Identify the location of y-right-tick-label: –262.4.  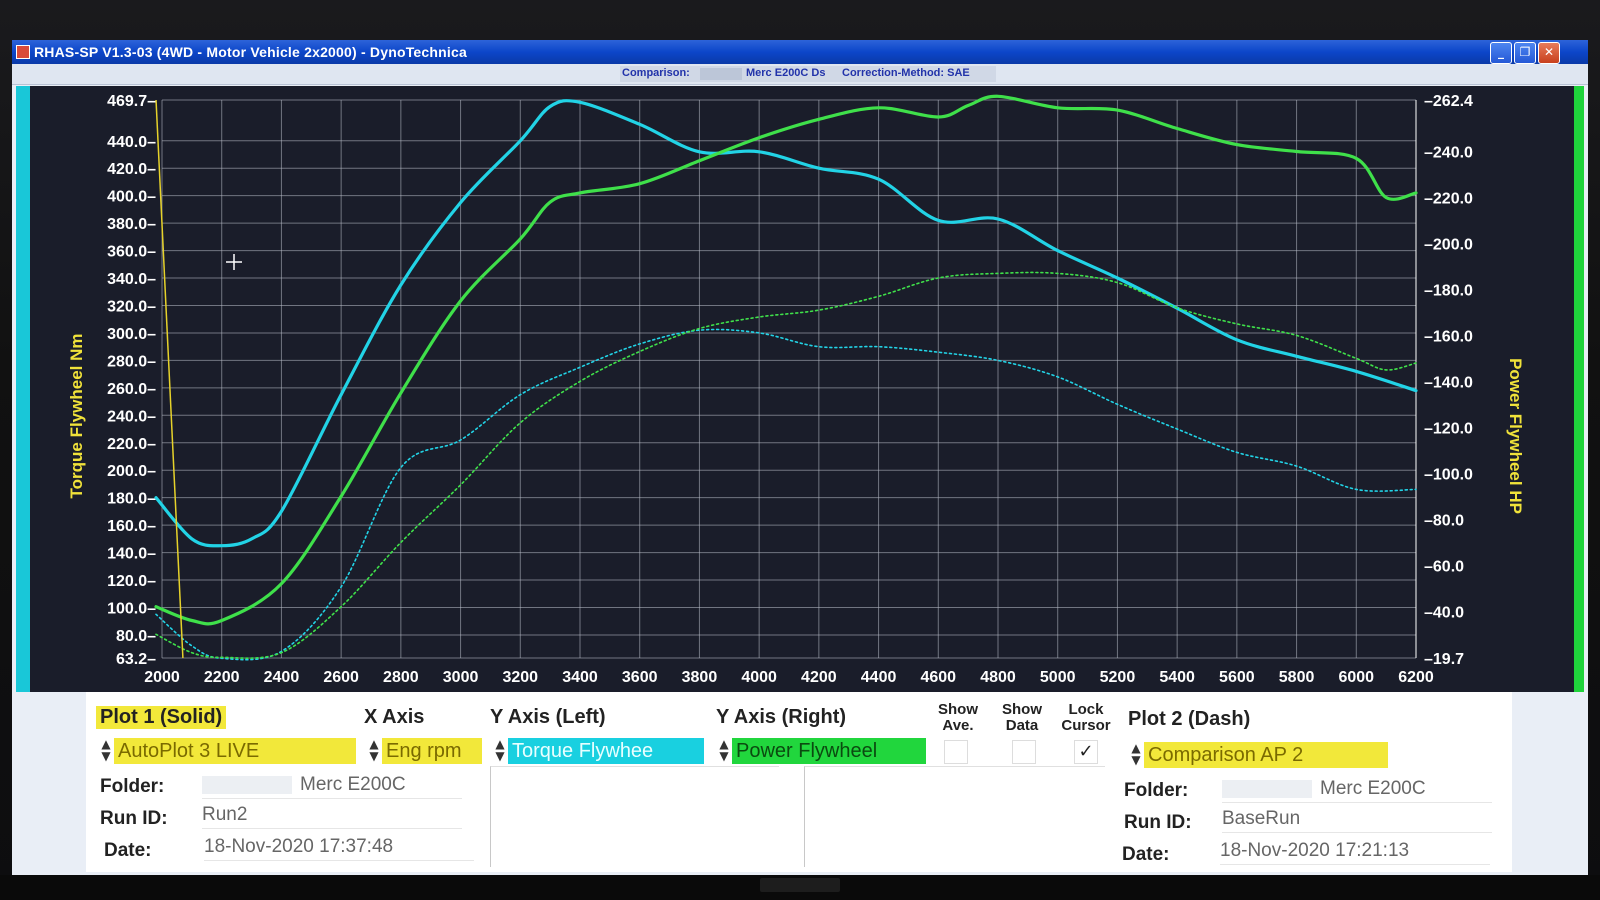
(1448, 101).